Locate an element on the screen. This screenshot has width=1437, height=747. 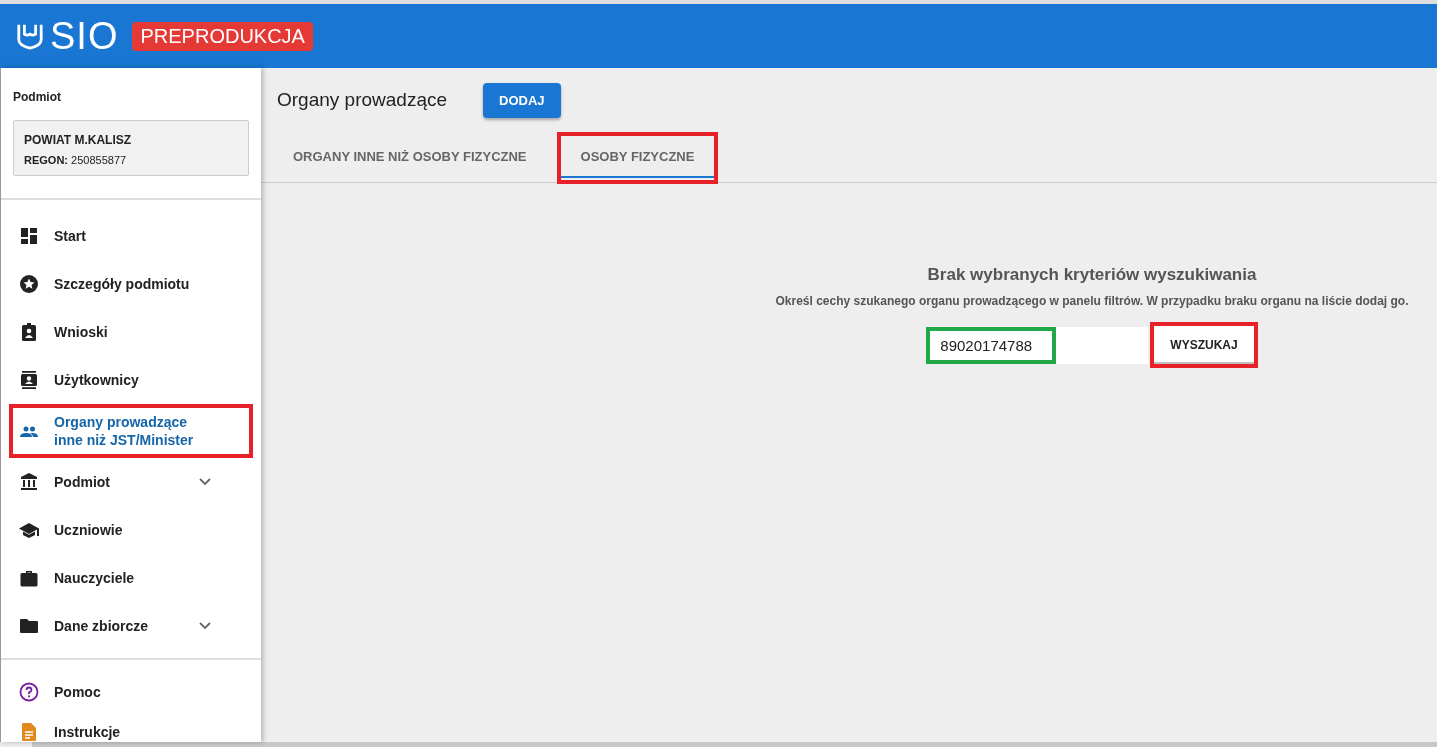
nav-item: Start is located at coordinates (131, 236).